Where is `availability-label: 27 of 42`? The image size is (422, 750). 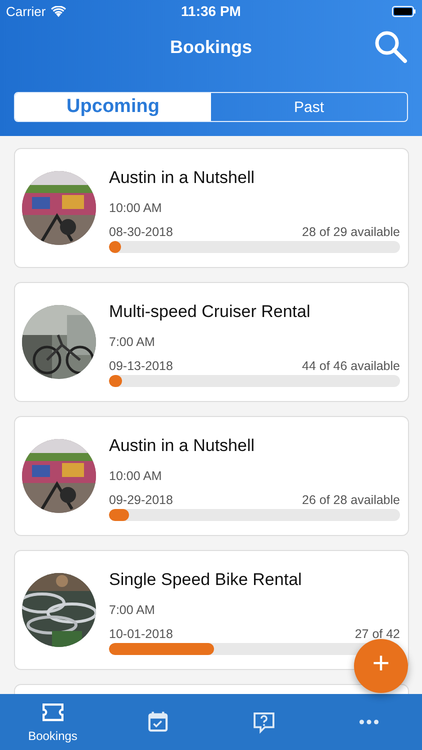 availability-label: 27 of 42 is located at coordinates (377, 633).